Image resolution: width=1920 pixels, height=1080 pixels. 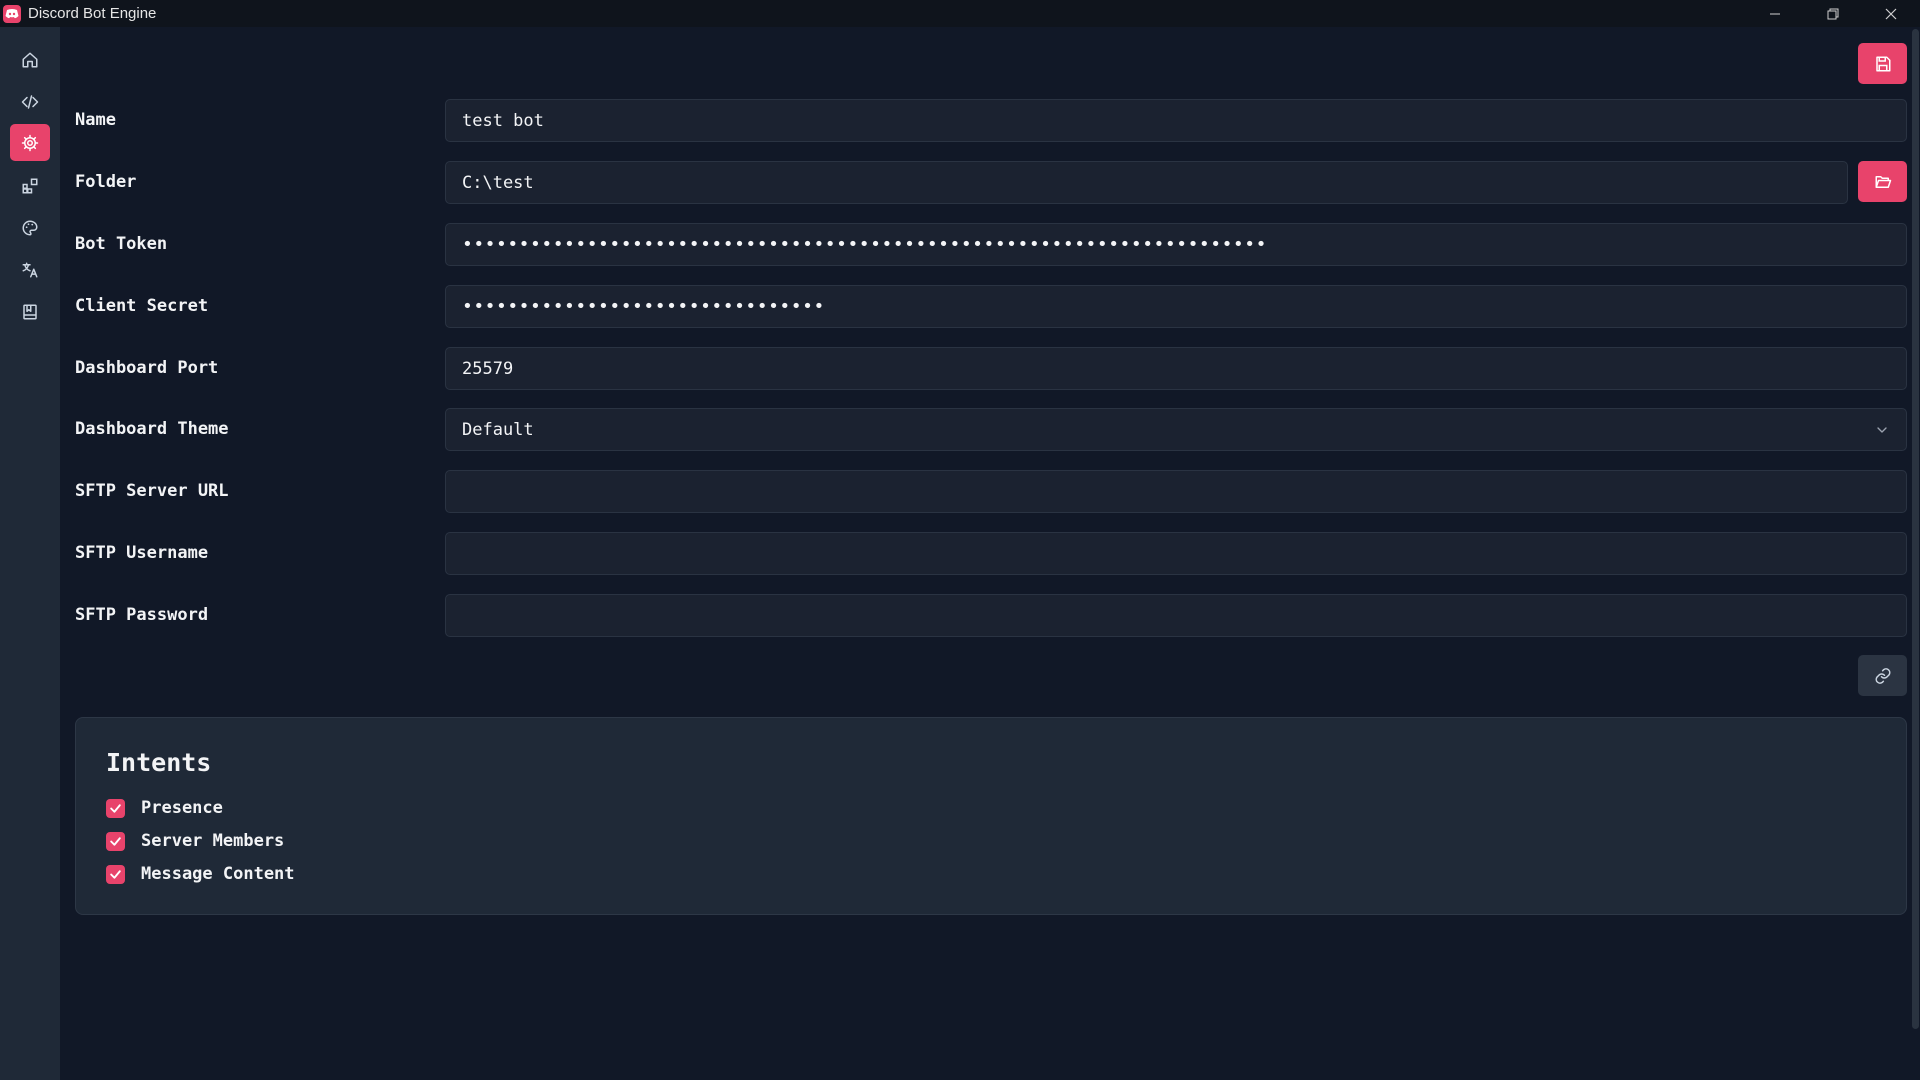 I want to click on folder-label: Folder, so click(x=106, y=182).